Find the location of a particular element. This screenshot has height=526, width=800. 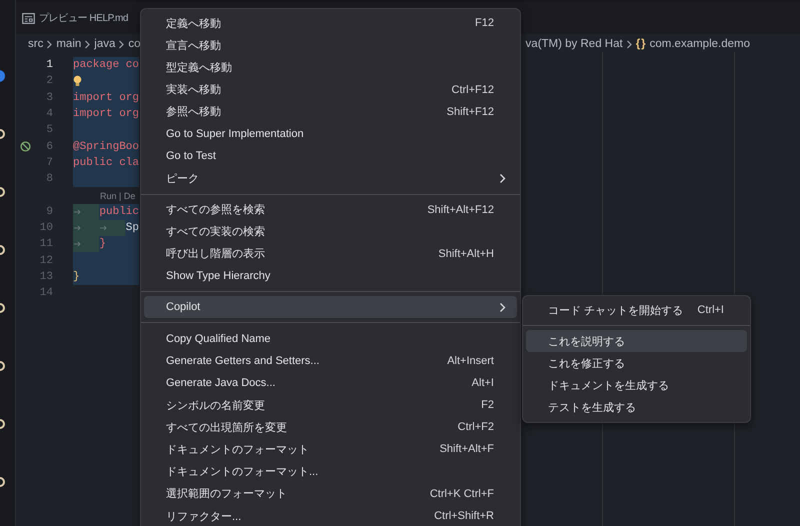

menu-item: ピーク is located at coordinates (330, 178).